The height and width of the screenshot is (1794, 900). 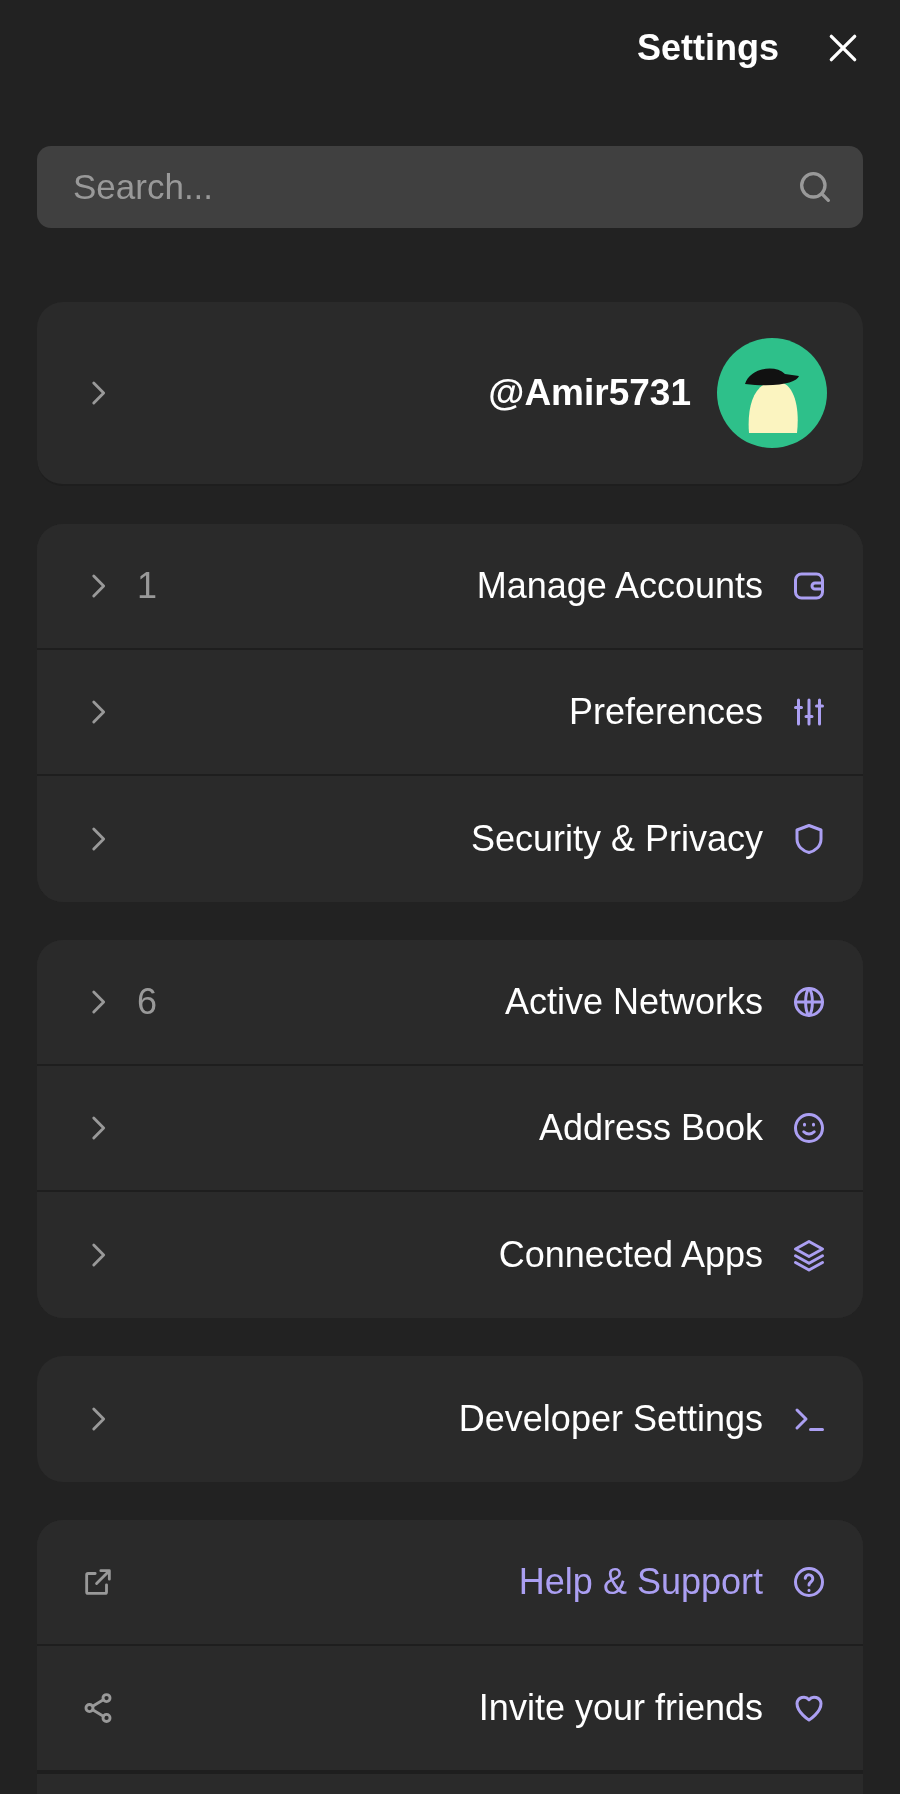 I want to click on settings-title: Settings, so click(x=708, y=47).